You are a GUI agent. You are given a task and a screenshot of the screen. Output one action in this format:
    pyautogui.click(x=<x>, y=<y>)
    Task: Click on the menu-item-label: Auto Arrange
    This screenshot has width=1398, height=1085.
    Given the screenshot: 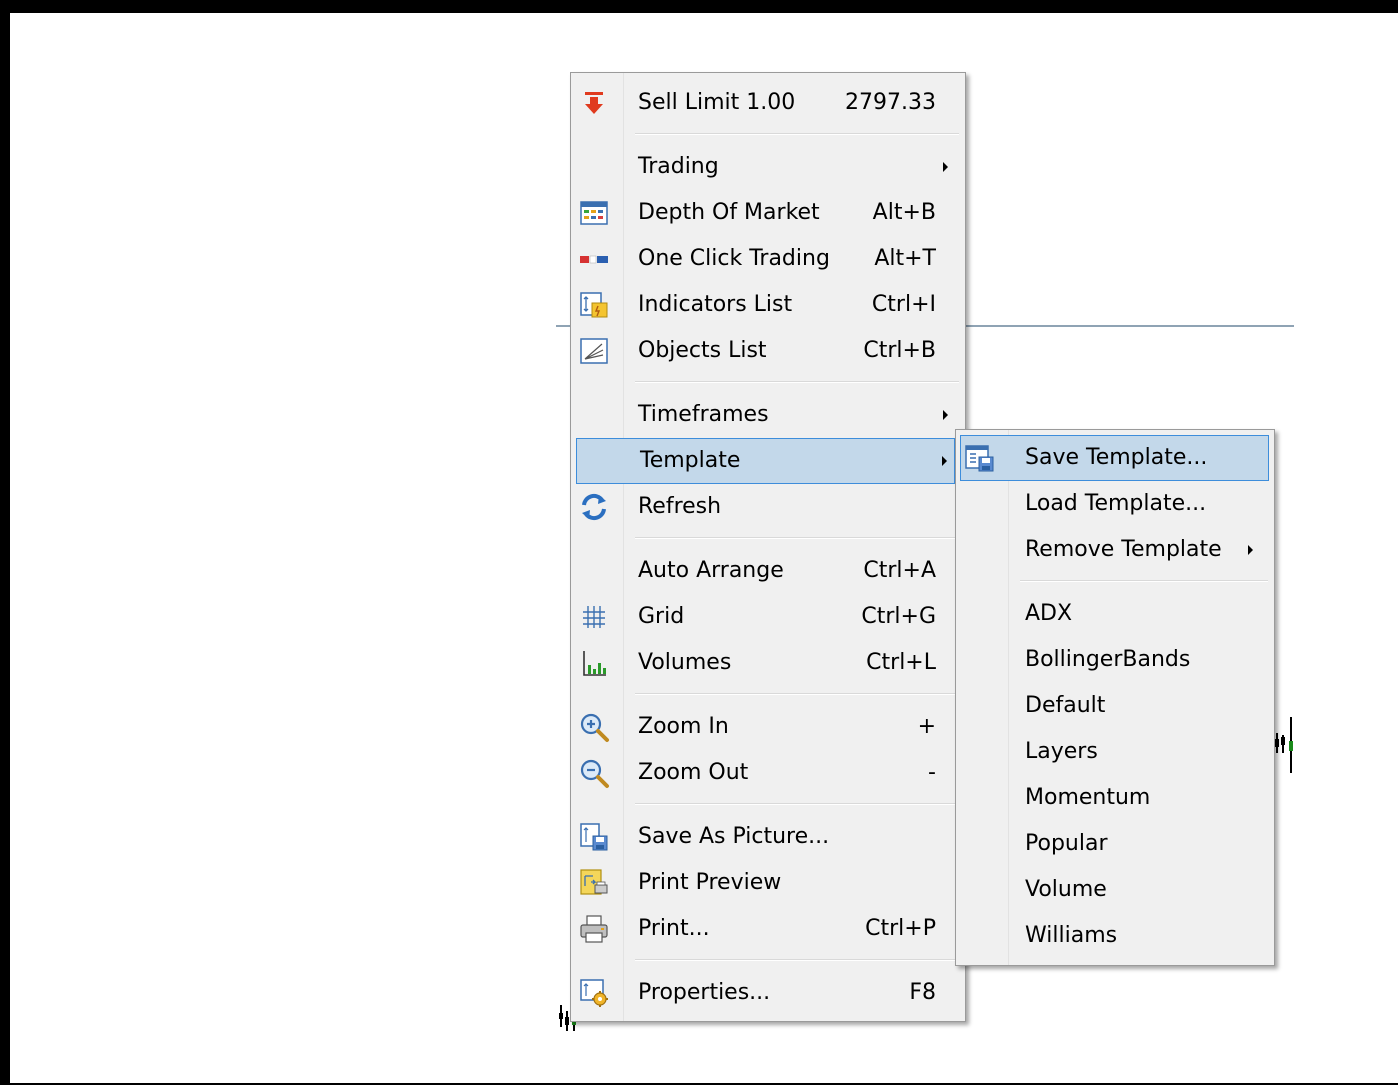 What is the action you would take?
    pyautogui.click(x=711, y=570)
    